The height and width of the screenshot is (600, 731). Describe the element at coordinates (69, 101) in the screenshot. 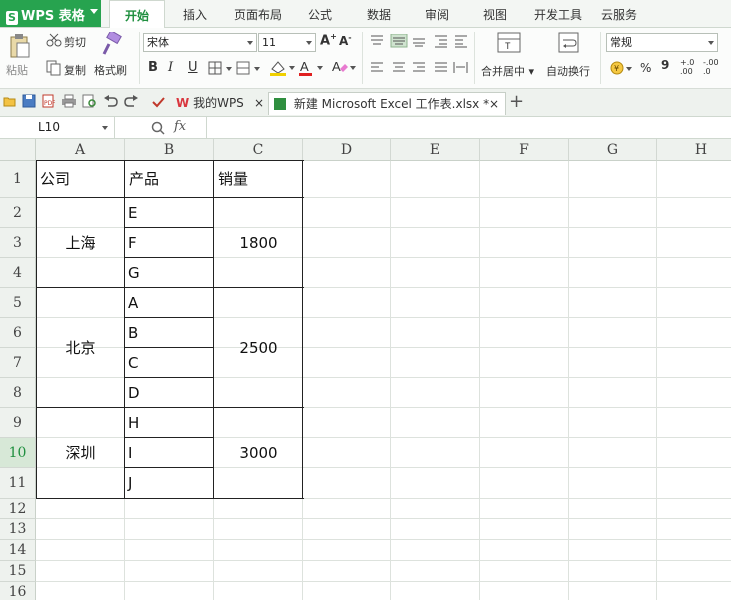

I see `print-icon` at that location.